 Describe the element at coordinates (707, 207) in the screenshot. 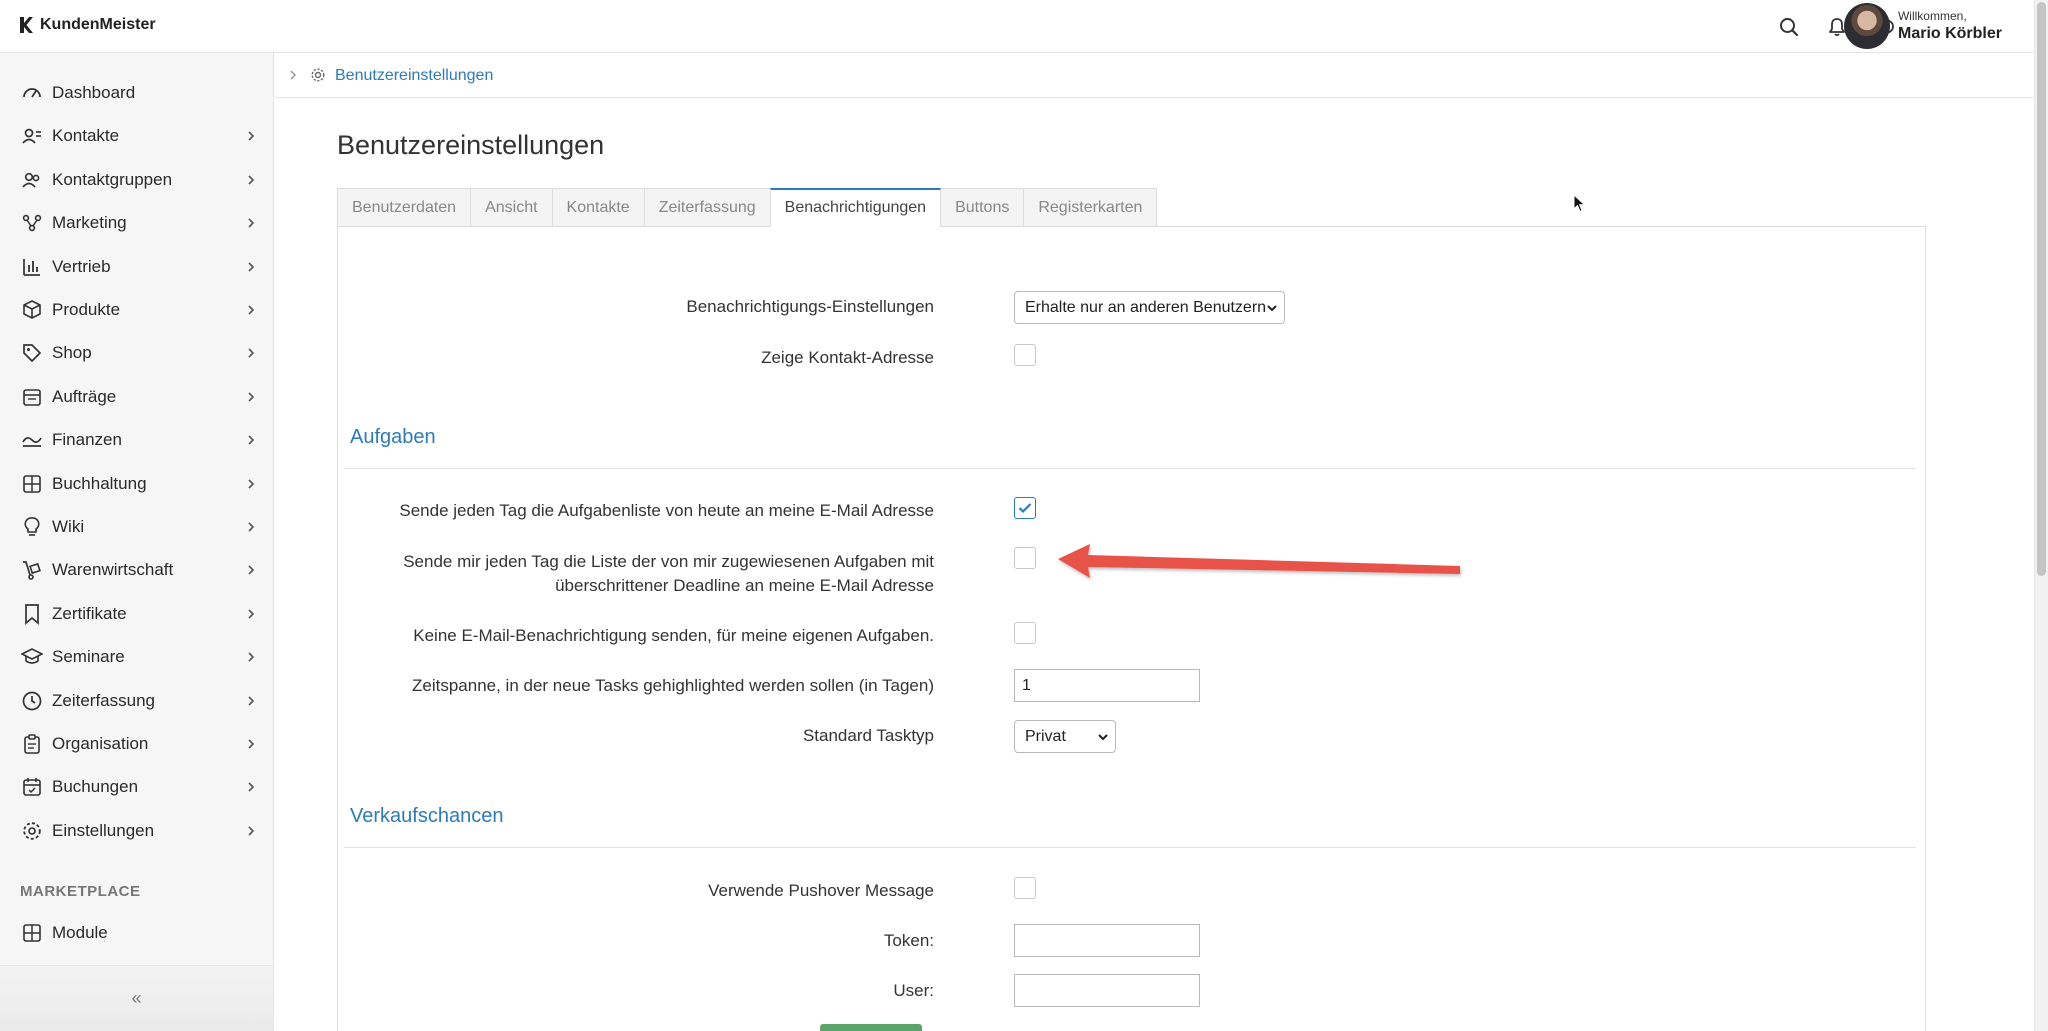

I see `tab-zeiterfassung: Zeiterfassung` at that location.